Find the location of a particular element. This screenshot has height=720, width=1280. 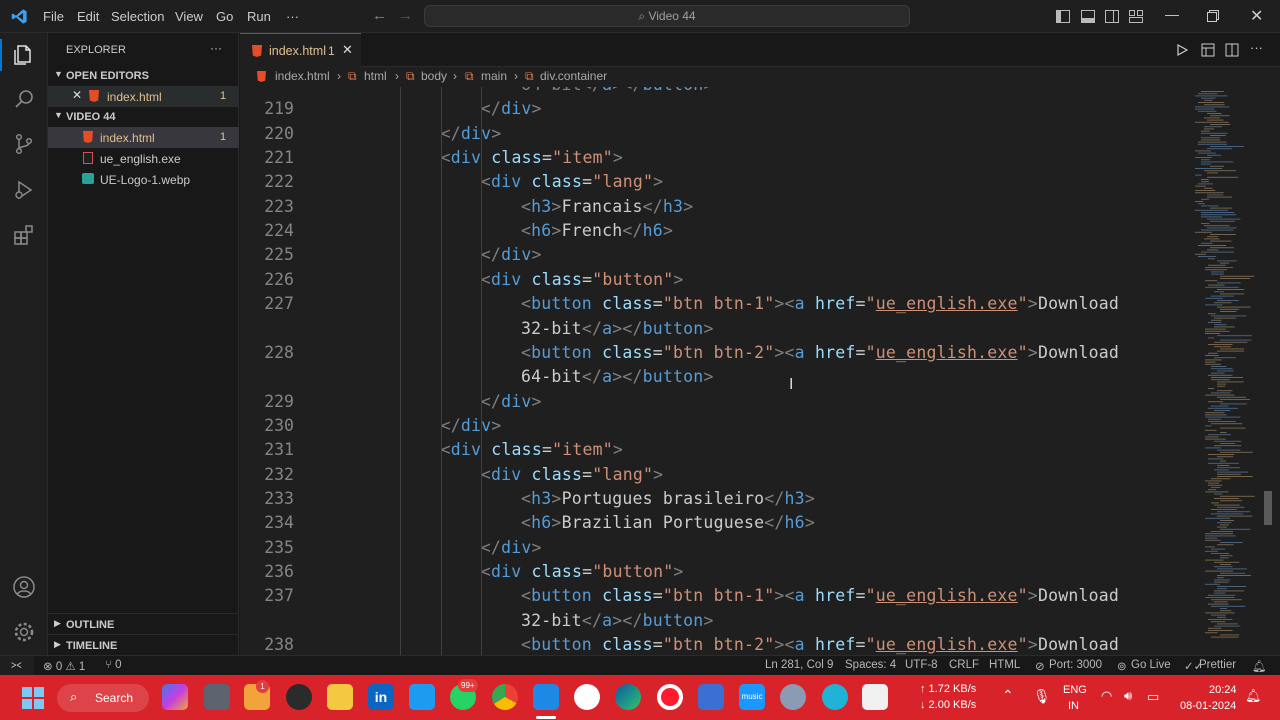

minimize-icon: — is located at coordinates (1172, 14).